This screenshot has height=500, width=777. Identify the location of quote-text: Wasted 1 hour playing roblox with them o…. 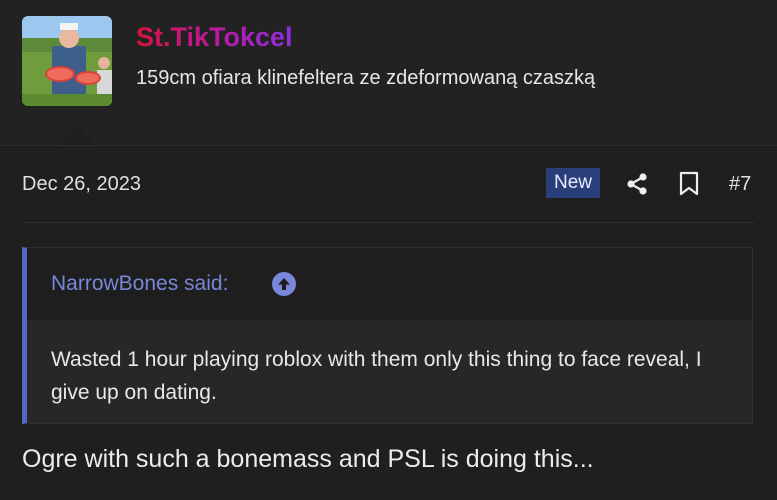
(376, 376).